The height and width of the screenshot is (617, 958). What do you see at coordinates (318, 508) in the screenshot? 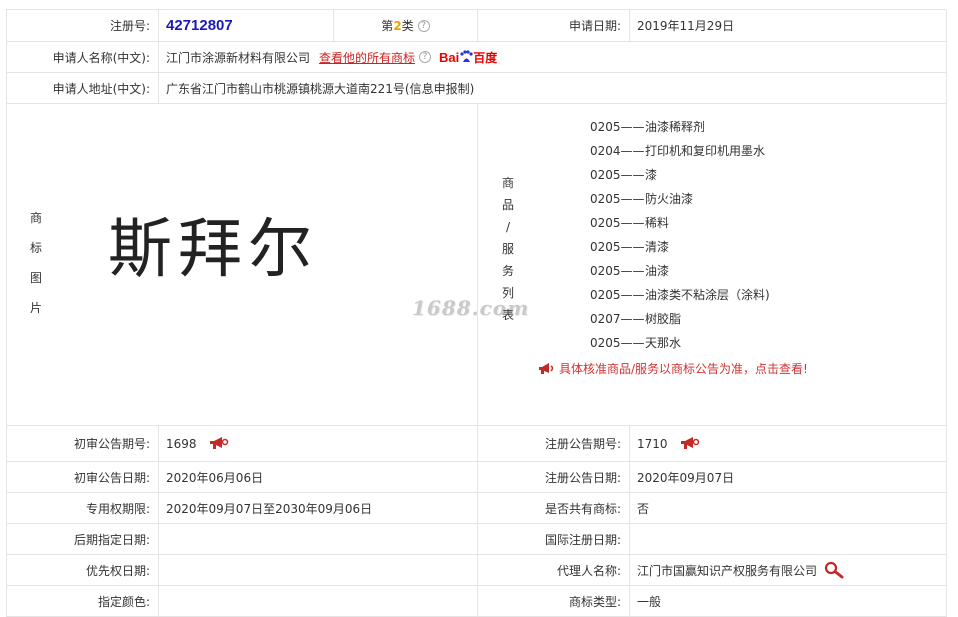
I see `exclusive-period-value: 2020年09月07日至2030年09月06日` at bounding box center [318, 508].